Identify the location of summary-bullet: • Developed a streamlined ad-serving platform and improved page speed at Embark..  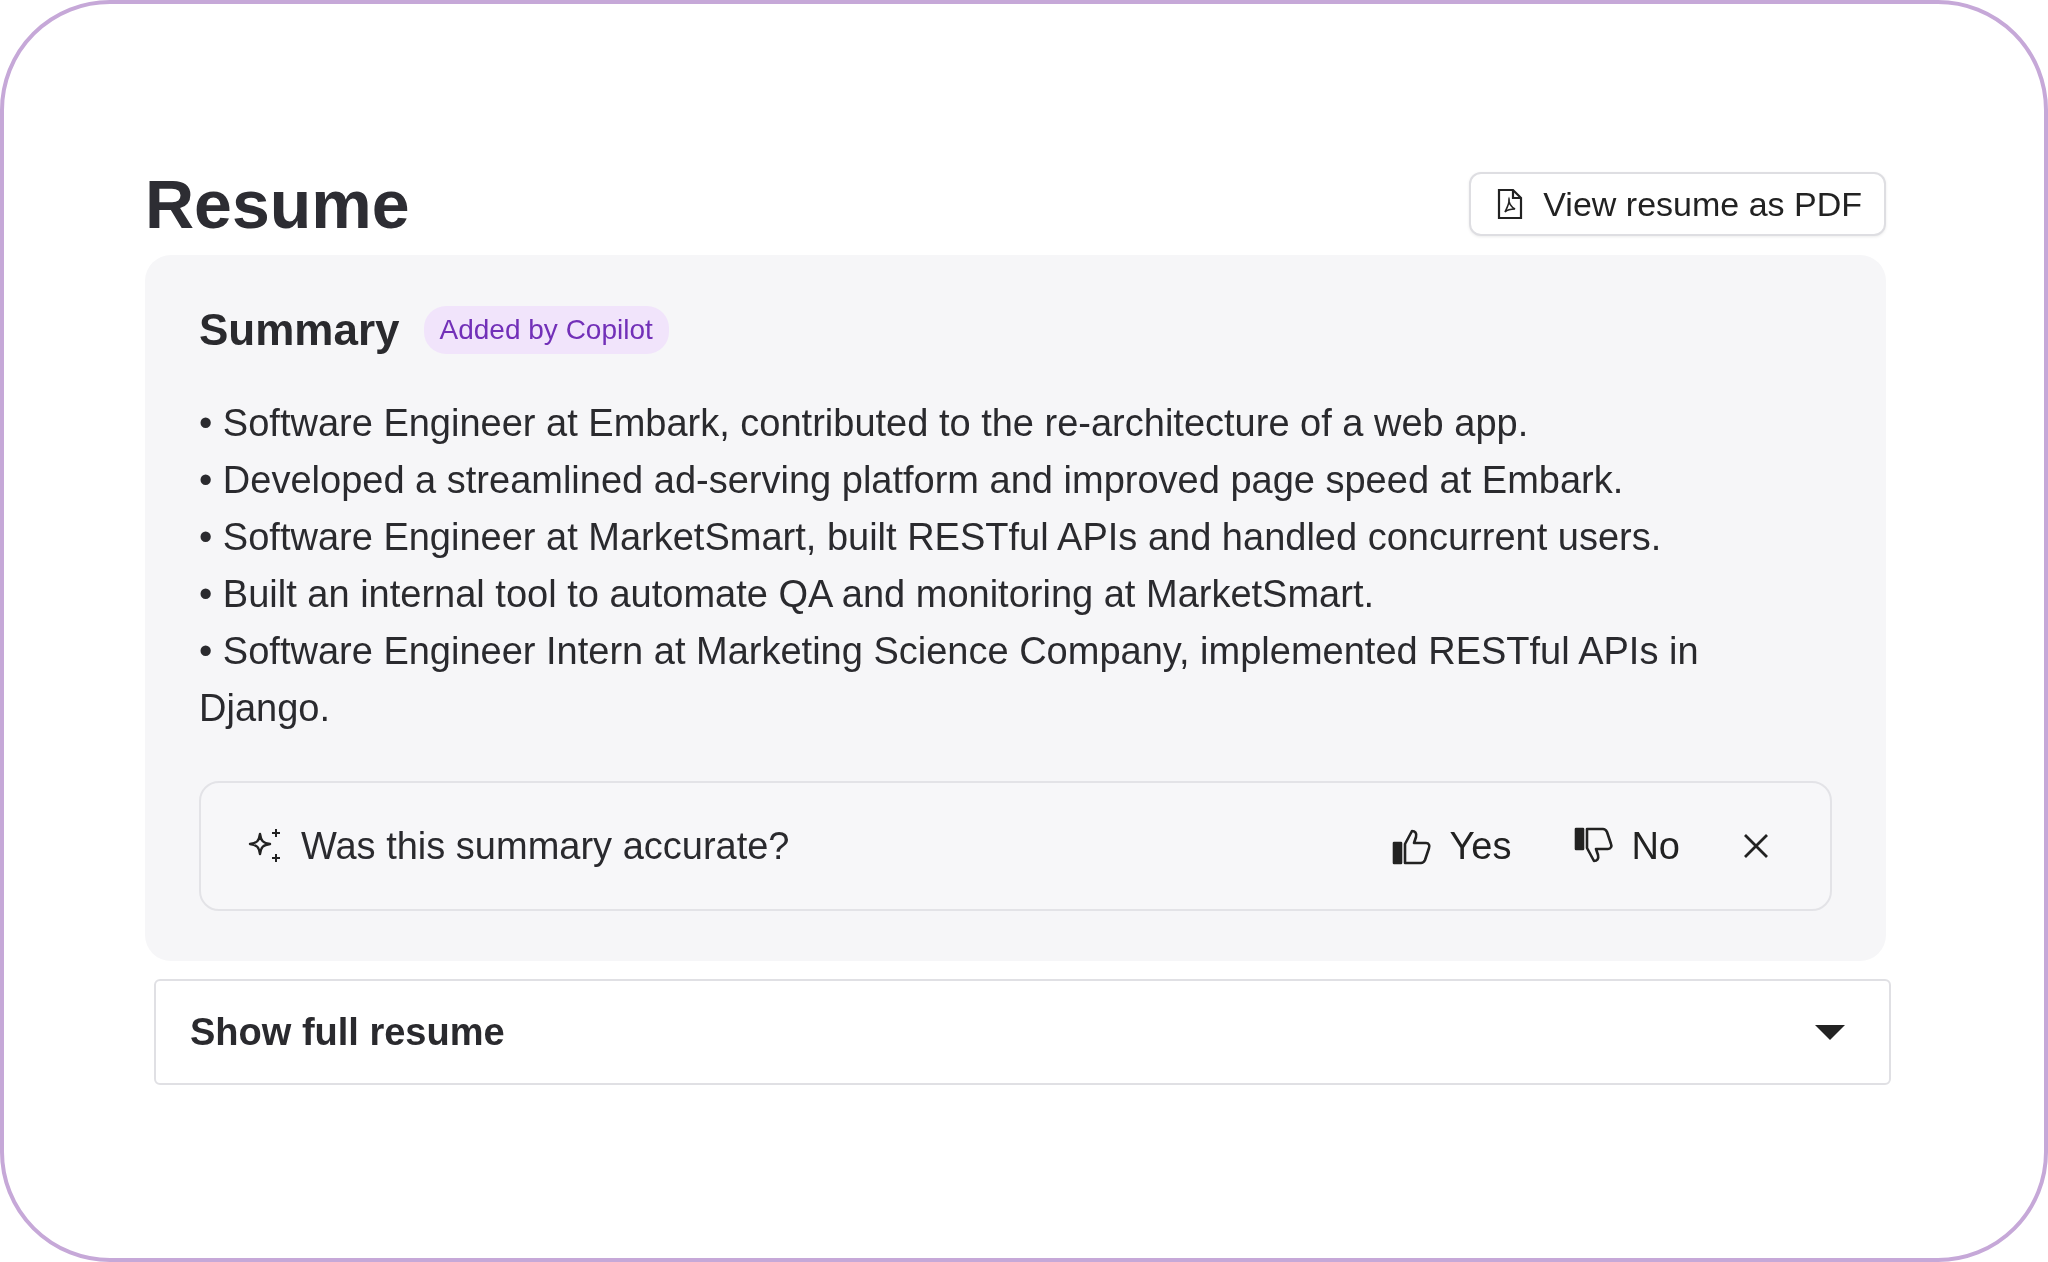
(912, 480).